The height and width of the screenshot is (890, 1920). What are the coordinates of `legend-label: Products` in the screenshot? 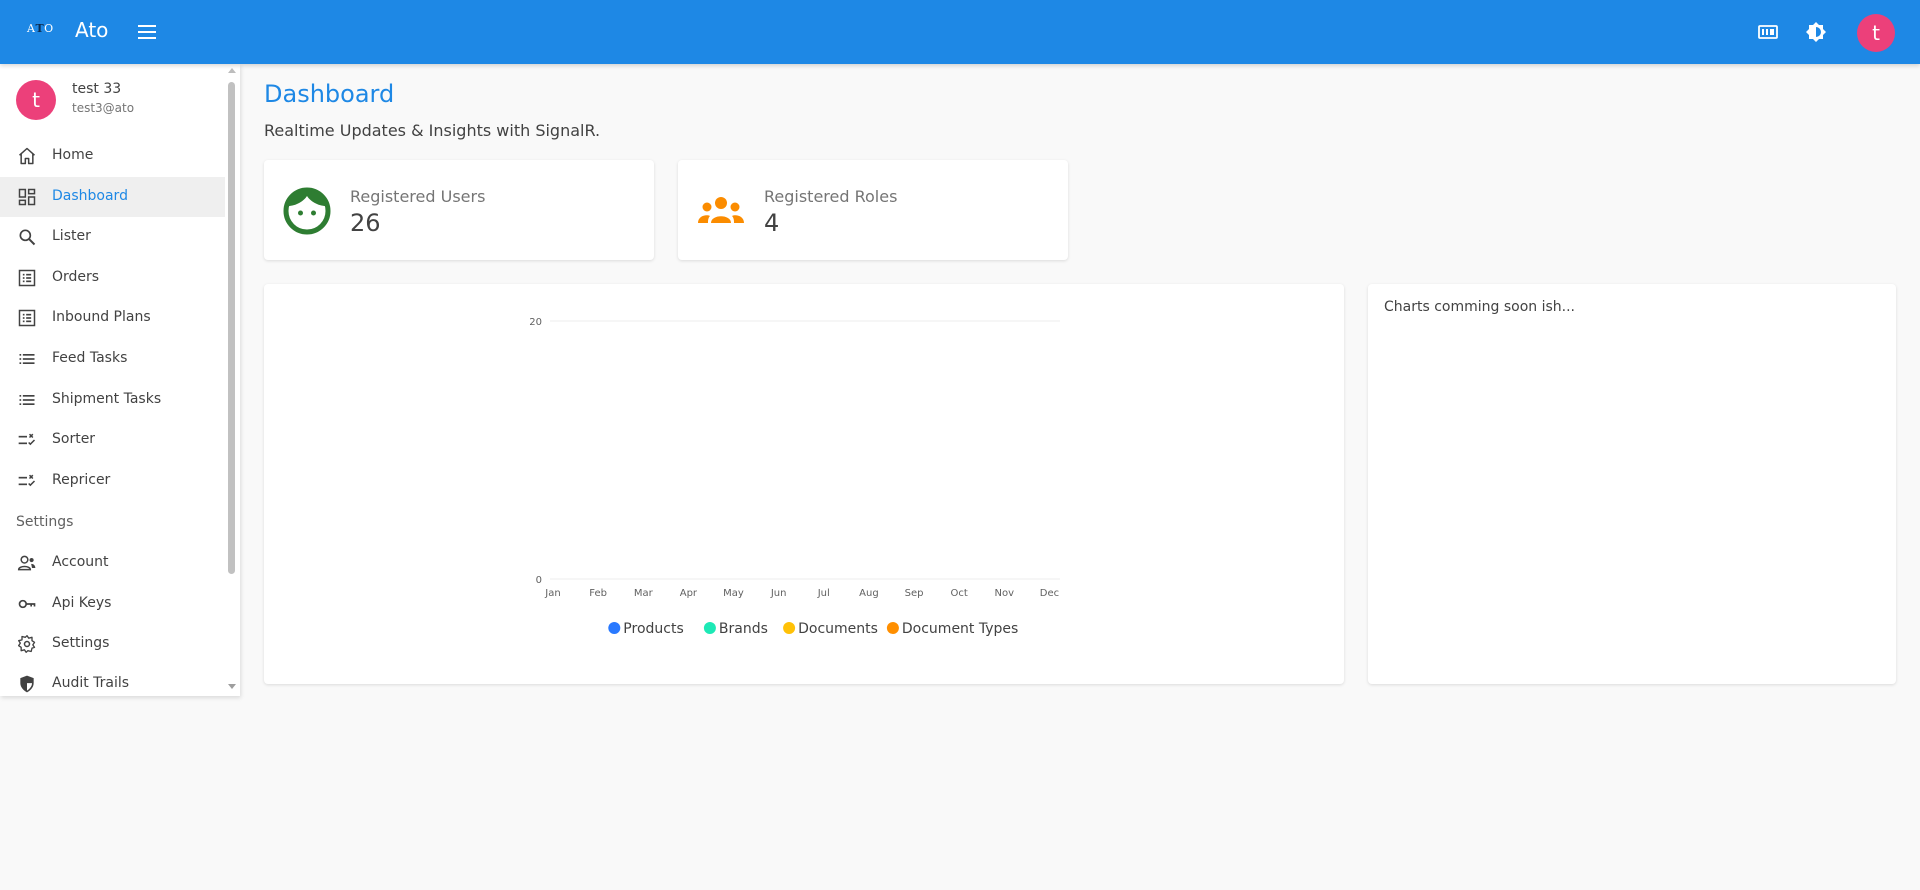 It's located at (653, 629).